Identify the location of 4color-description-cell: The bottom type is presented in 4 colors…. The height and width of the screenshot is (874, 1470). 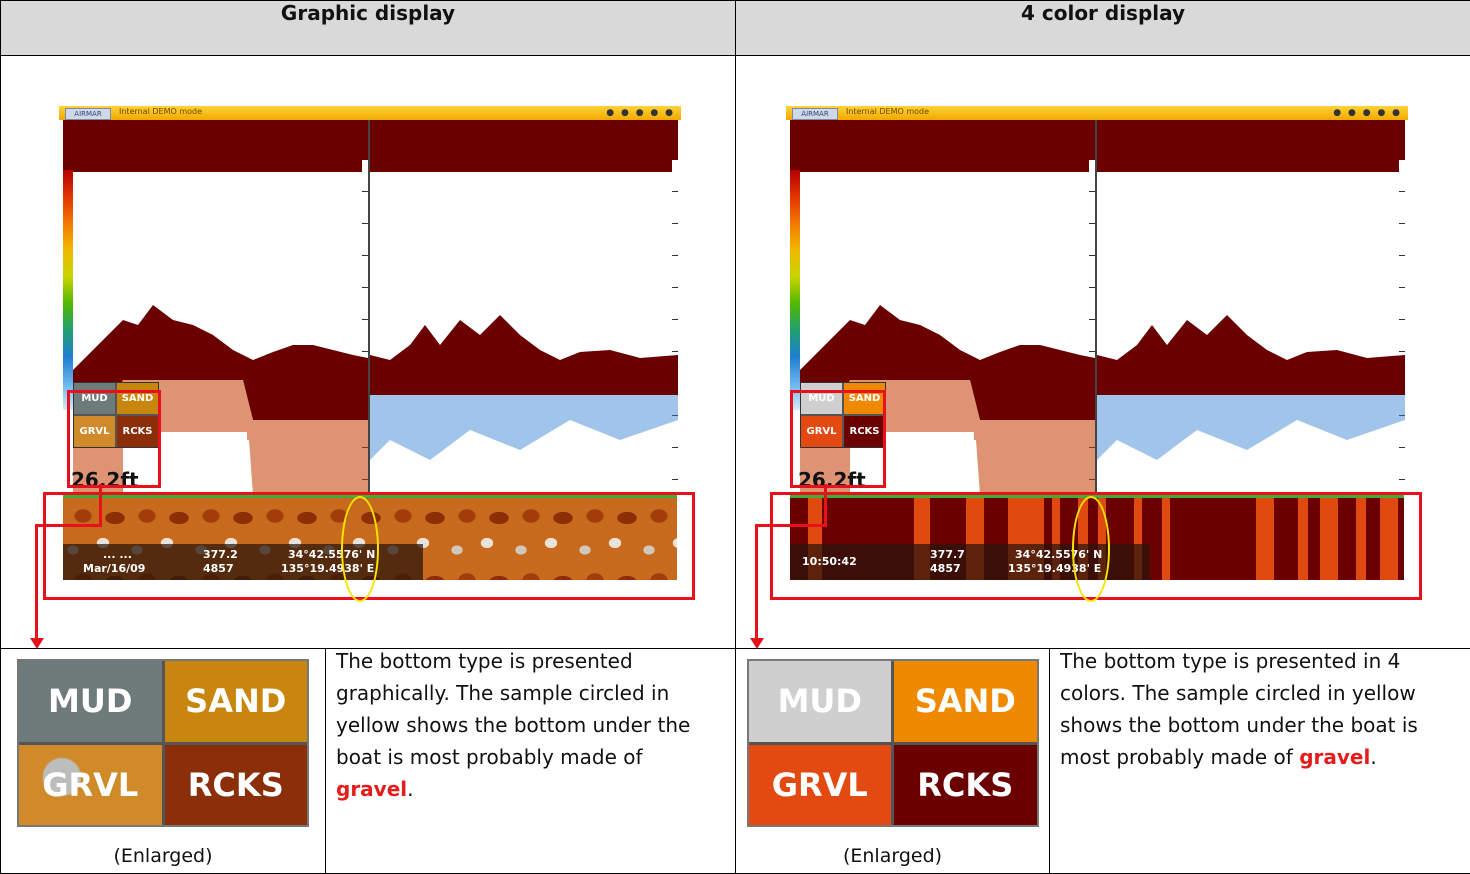
(1259, 761).